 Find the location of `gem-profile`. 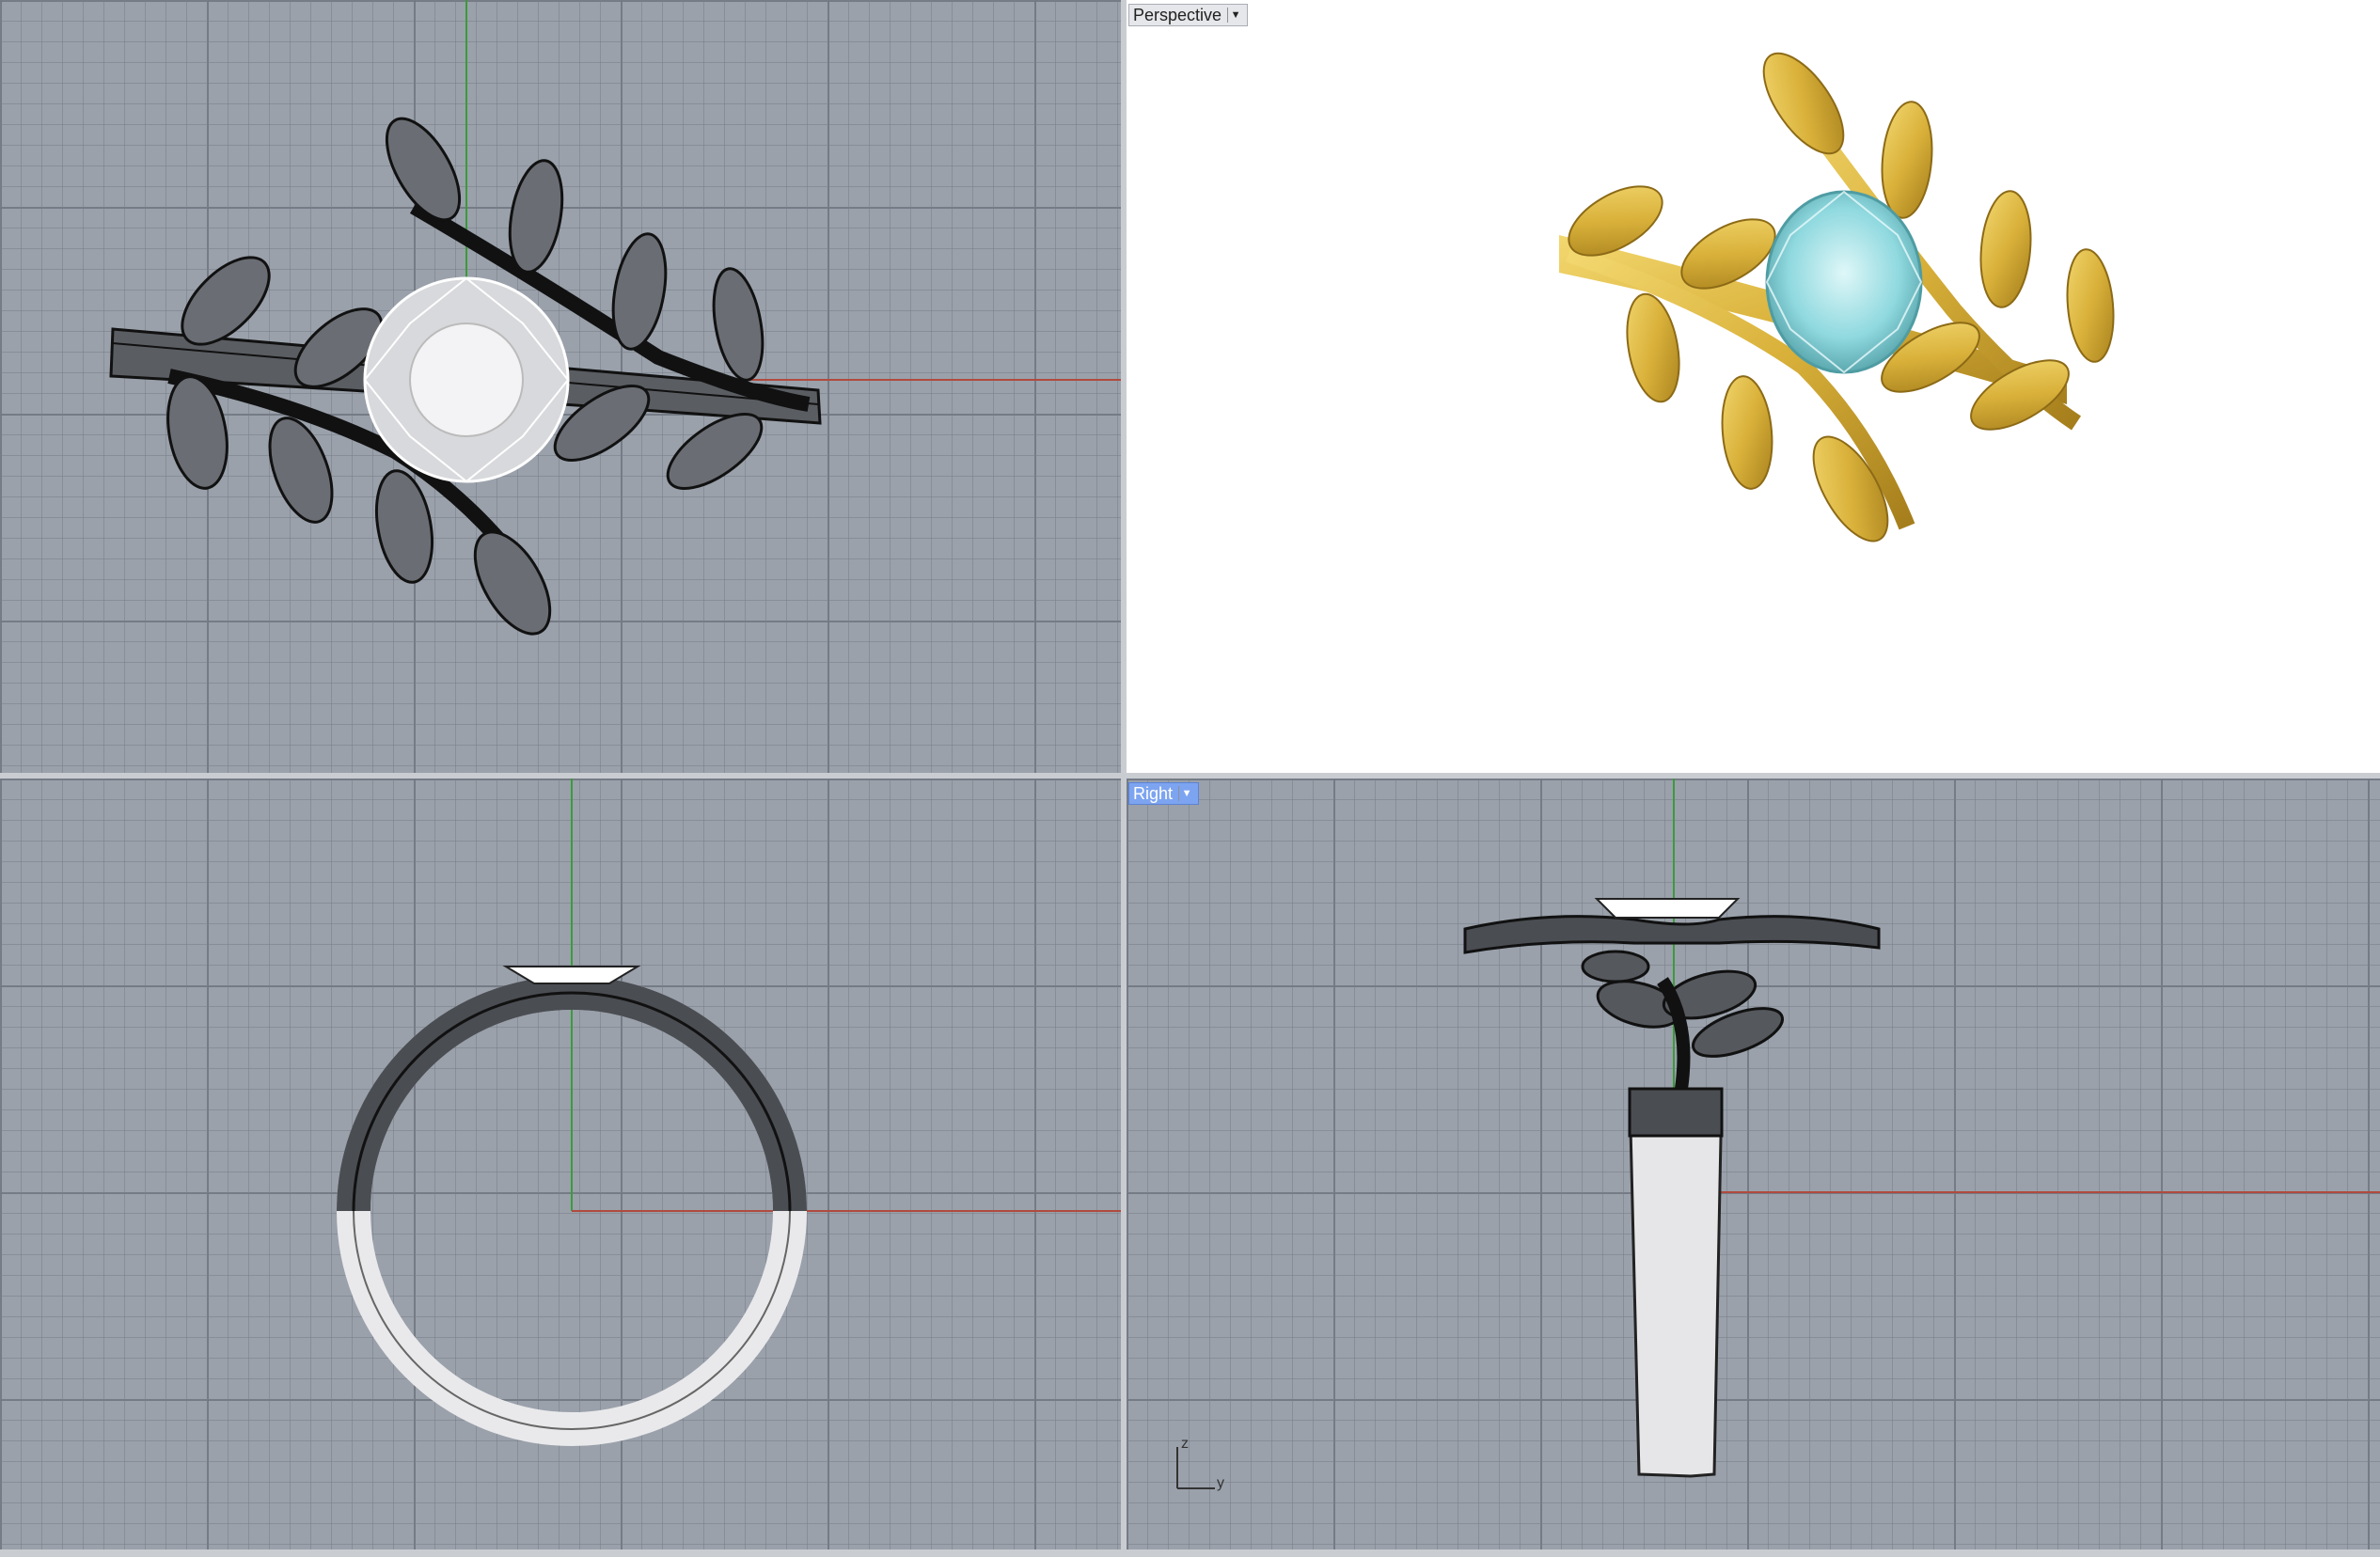

gem-profile is located at coordinates (1667, 908).